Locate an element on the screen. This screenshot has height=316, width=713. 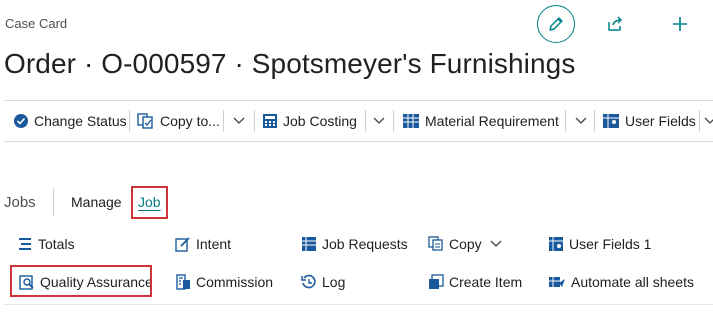
totals-label: Totals is located at coordinates (56, 244).